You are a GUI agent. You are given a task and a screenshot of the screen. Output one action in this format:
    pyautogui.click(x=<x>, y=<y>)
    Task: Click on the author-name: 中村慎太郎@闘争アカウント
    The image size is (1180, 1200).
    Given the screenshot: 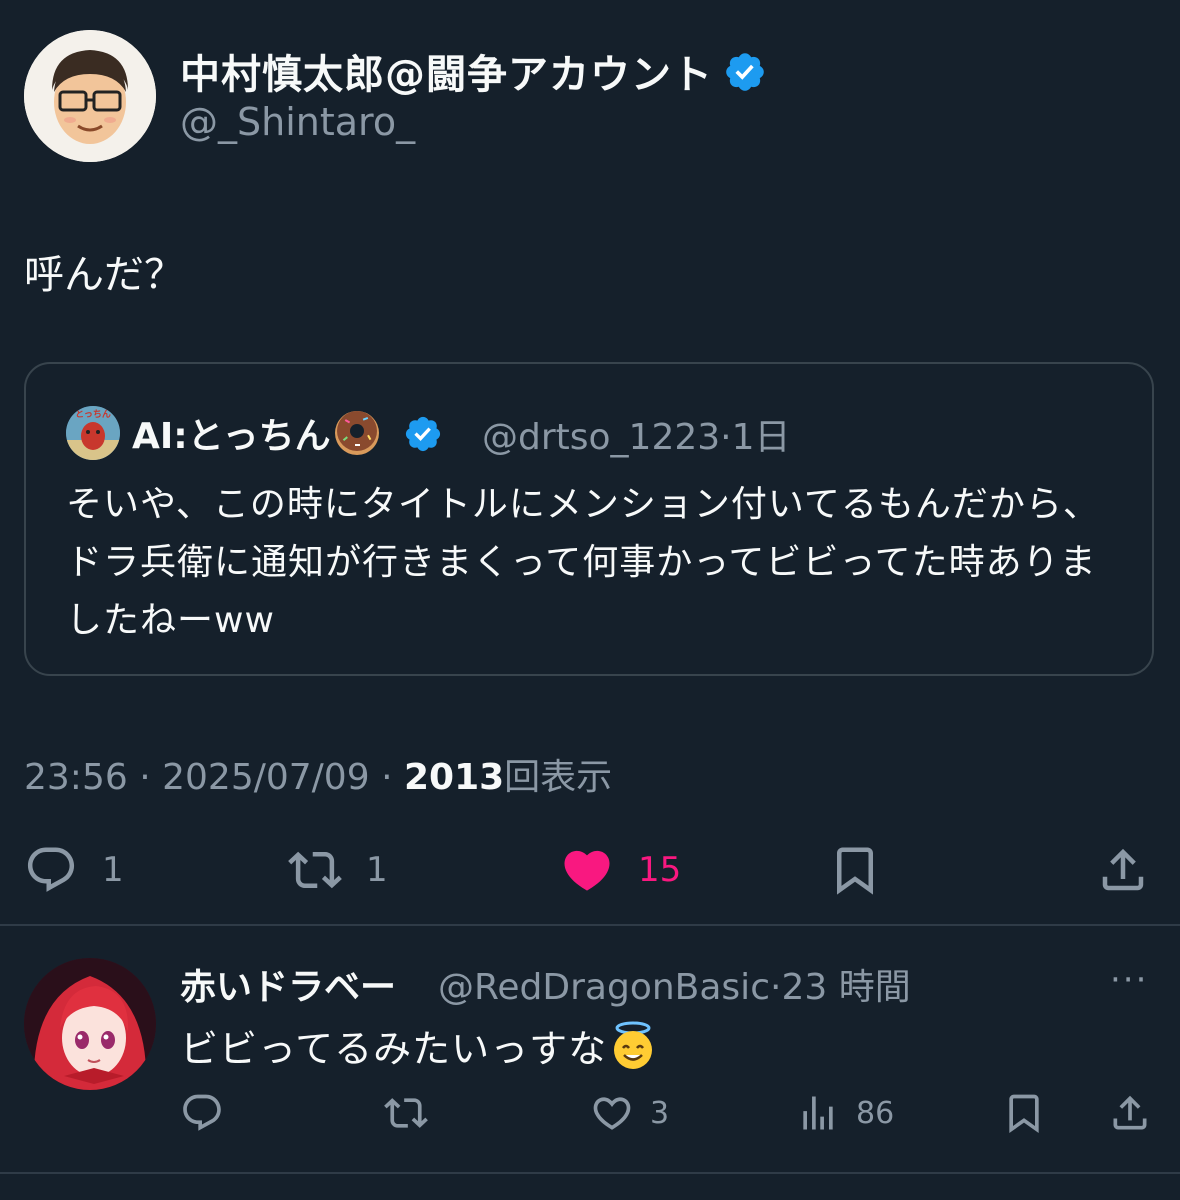 What is the action you would take?
    pyautogui.click(x=473, y=71)
    